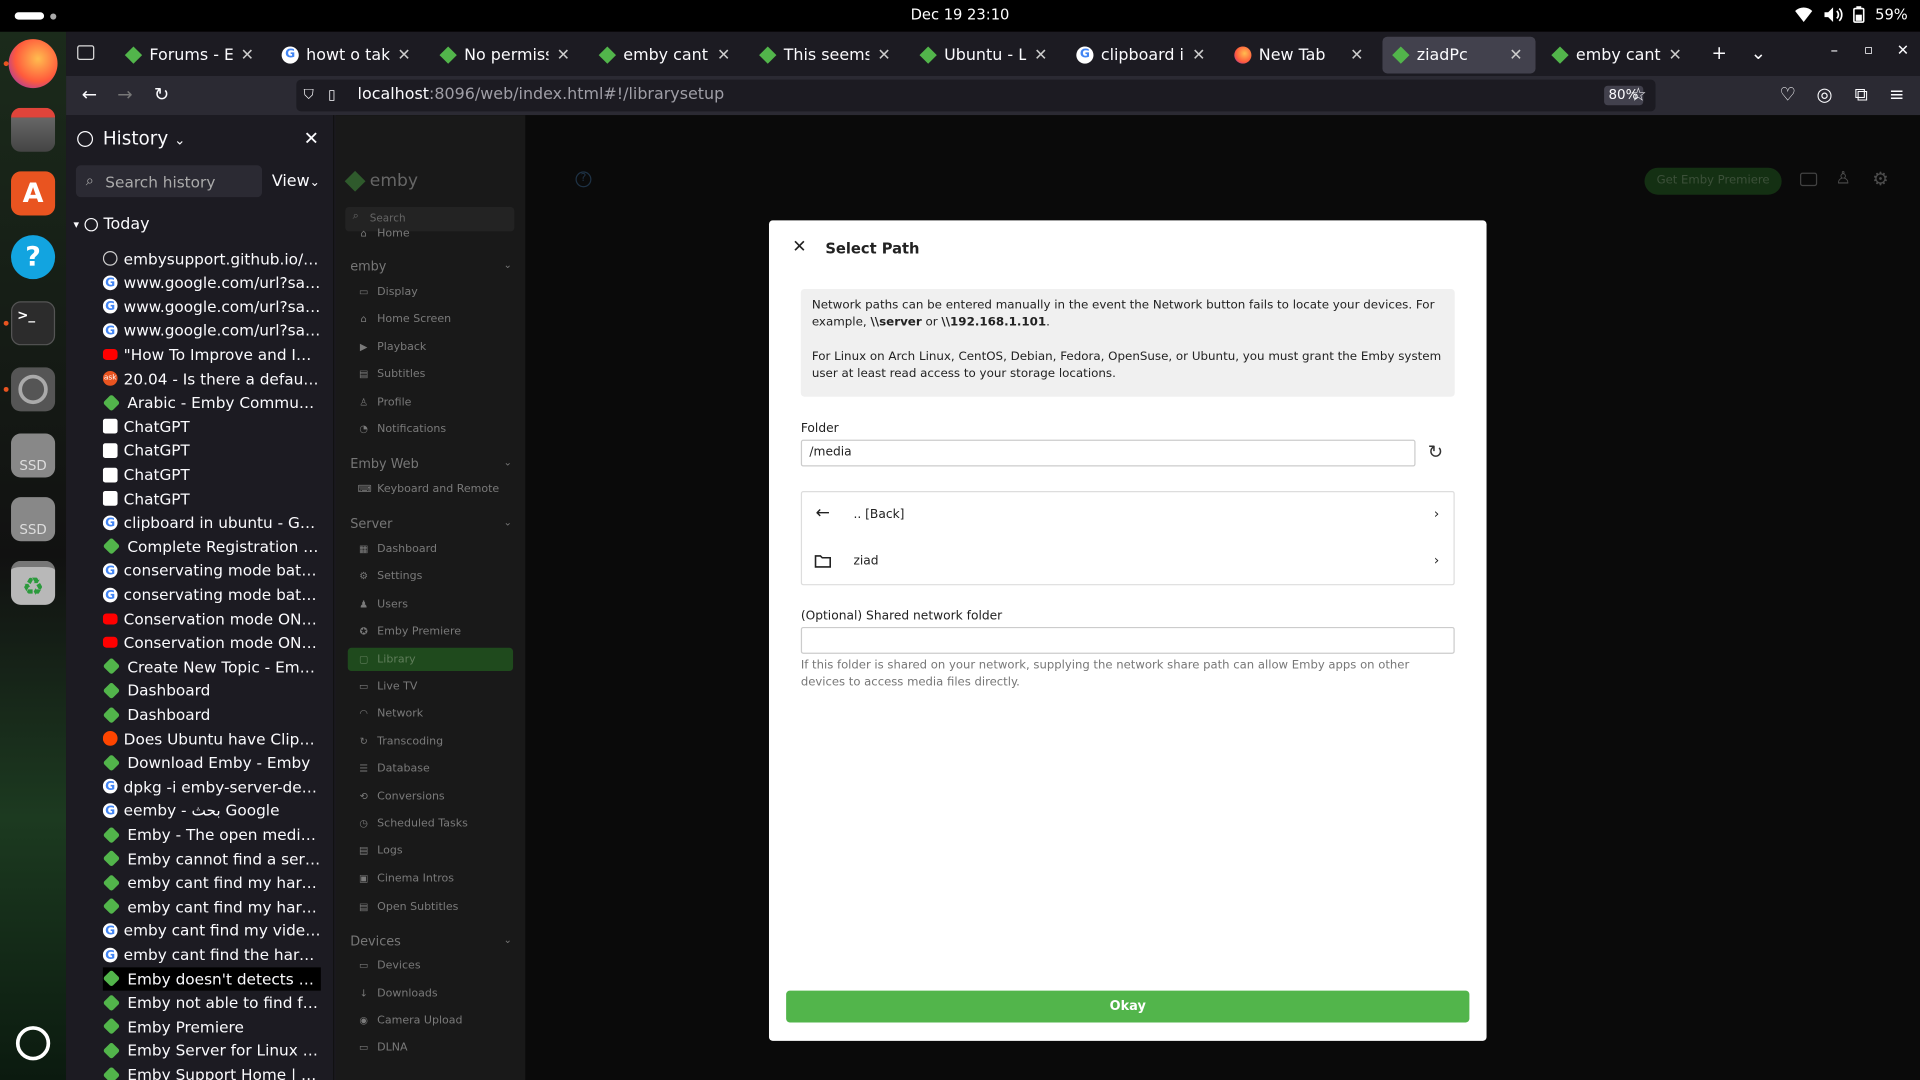 This screenshot has width=1920, height=1080. I want to click on emby-nav-item: ▤ Logs, so click(430, 850).